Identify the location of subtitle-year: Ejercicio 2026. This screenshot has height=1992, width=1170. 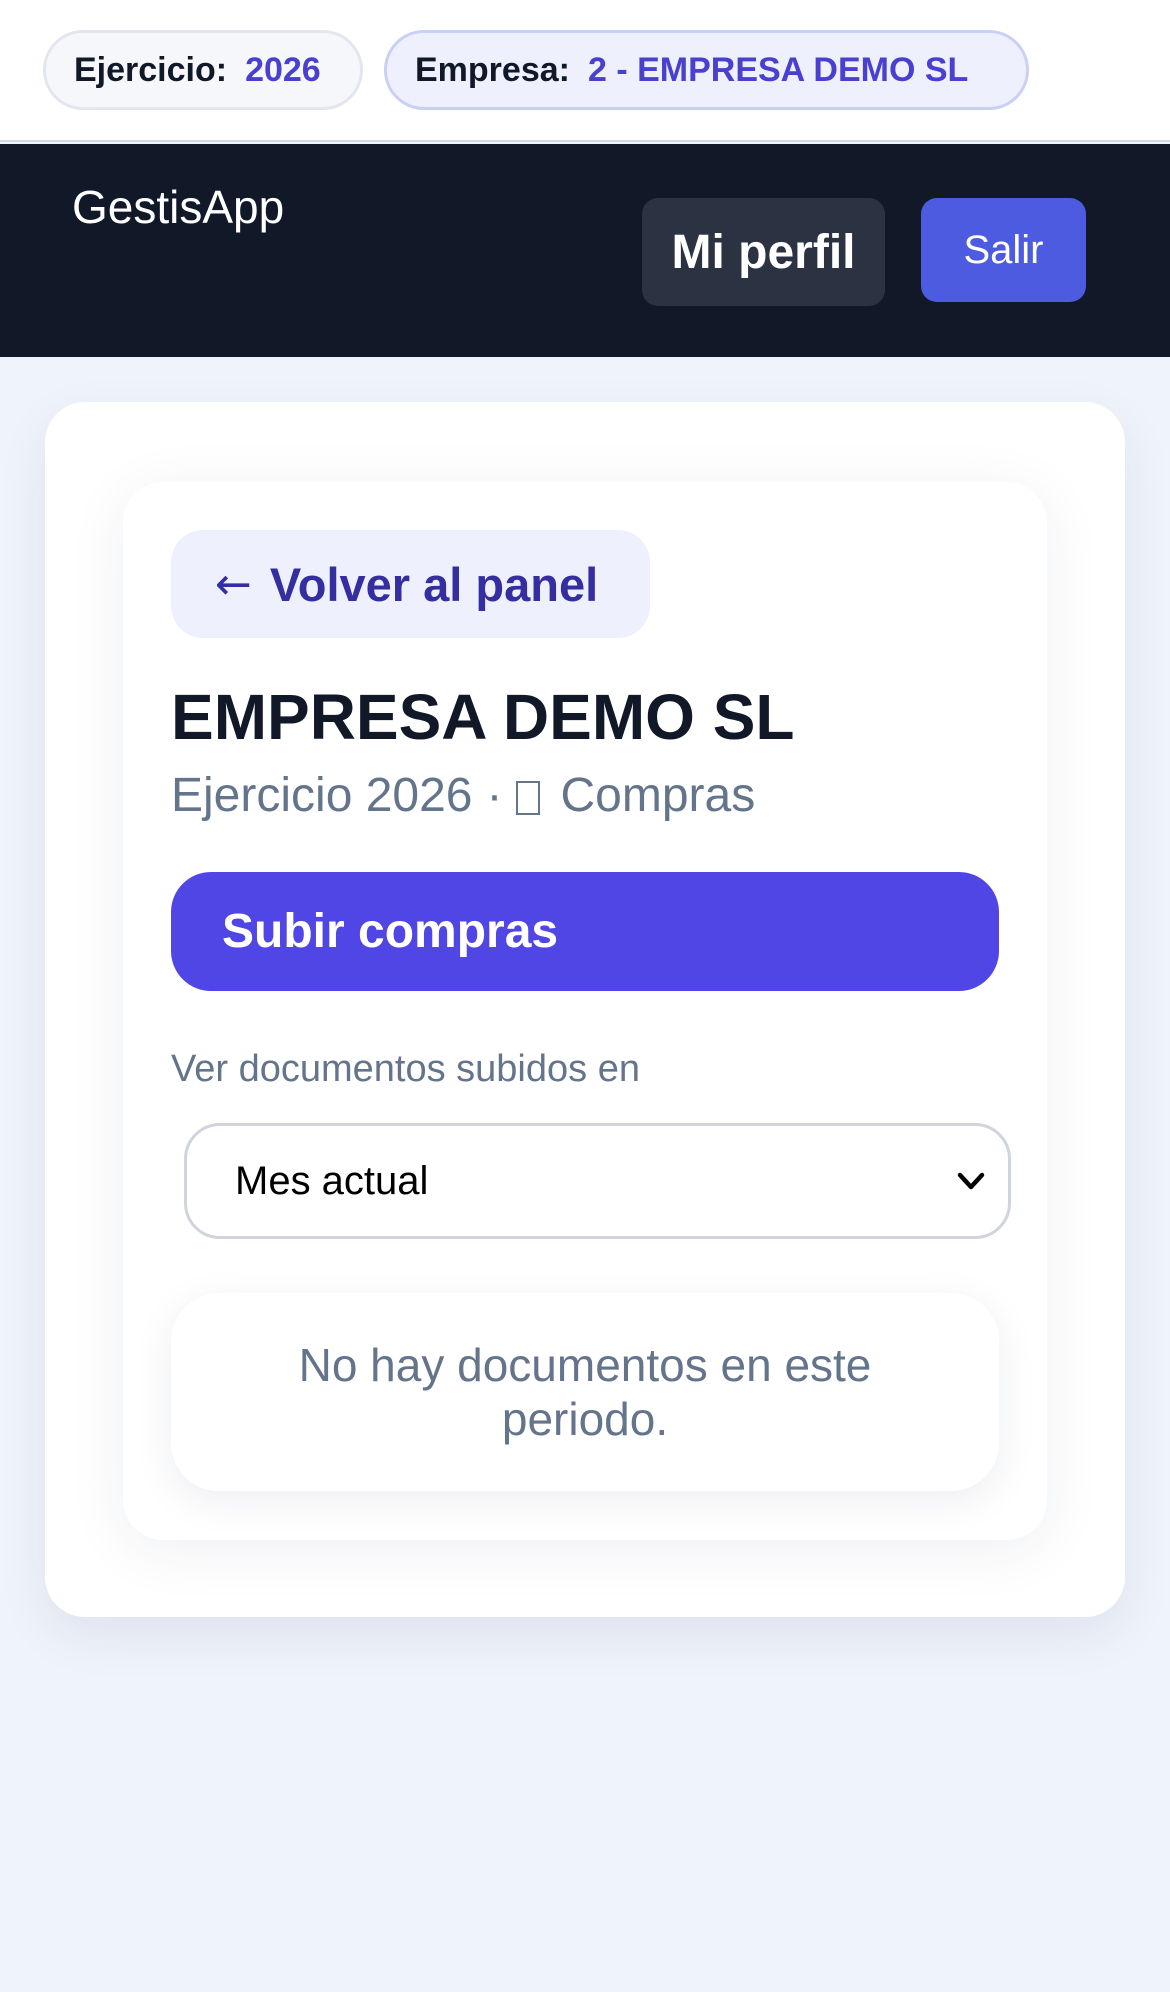
(322, 795).